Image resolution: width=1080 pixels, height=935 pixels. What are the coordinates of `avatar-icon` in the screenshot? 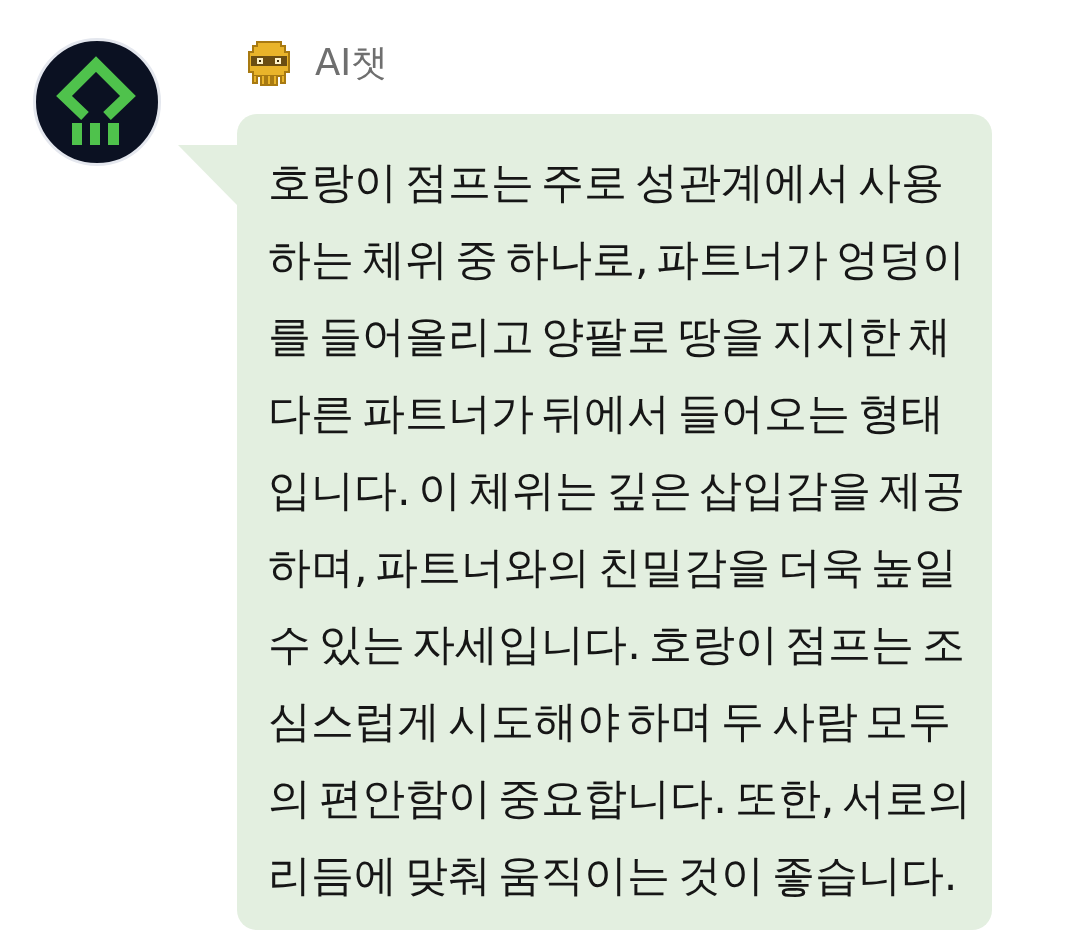 It's located at (97, 102).